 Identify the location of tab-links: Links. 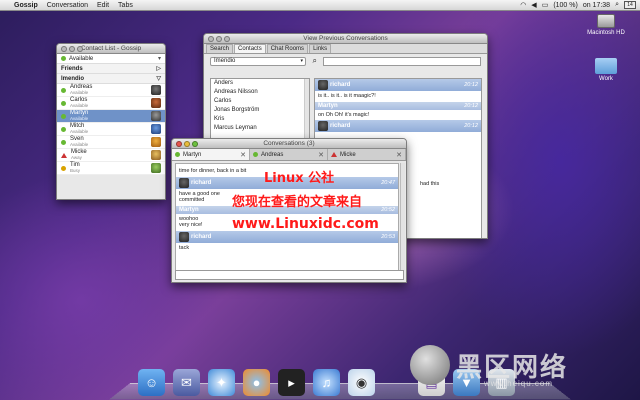
(320, 48).